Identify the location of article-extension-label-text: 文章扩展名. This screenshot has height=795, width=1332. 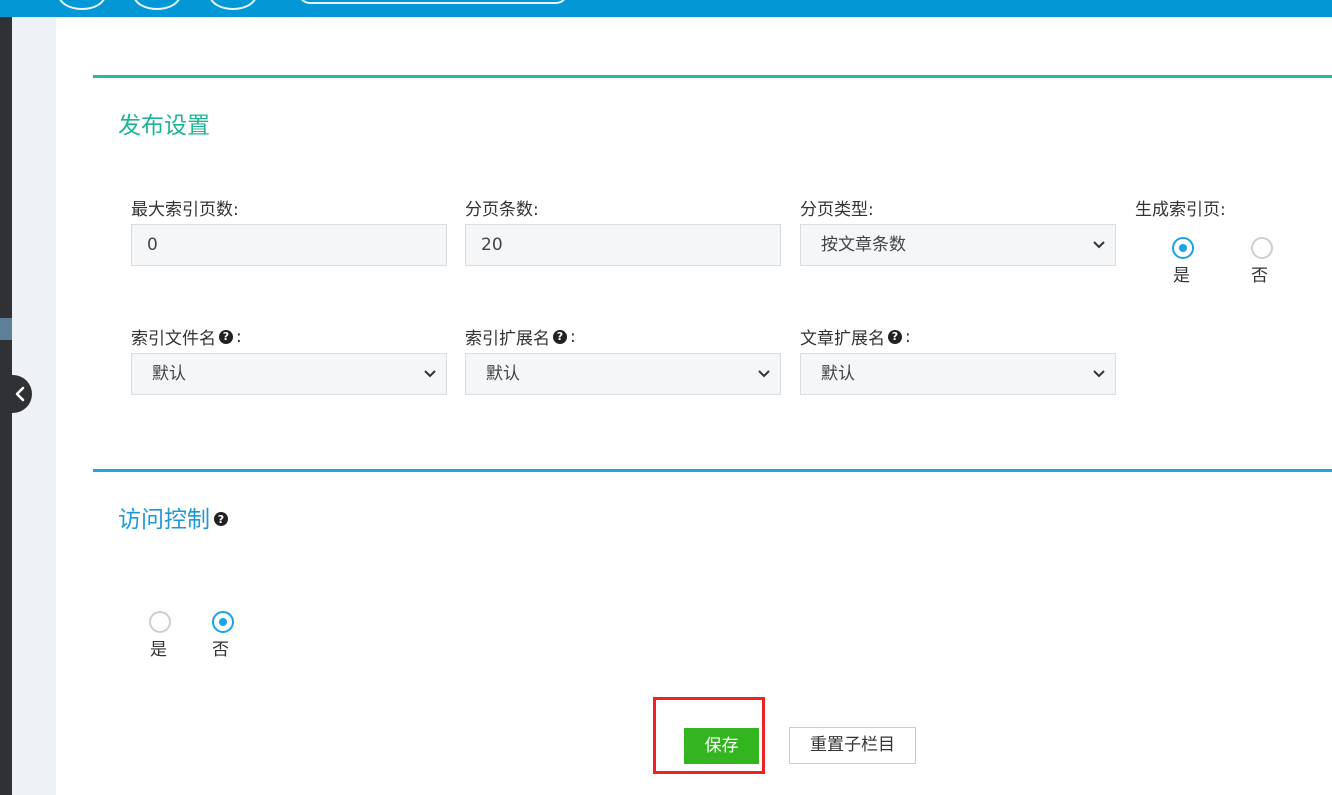
(842, 339).